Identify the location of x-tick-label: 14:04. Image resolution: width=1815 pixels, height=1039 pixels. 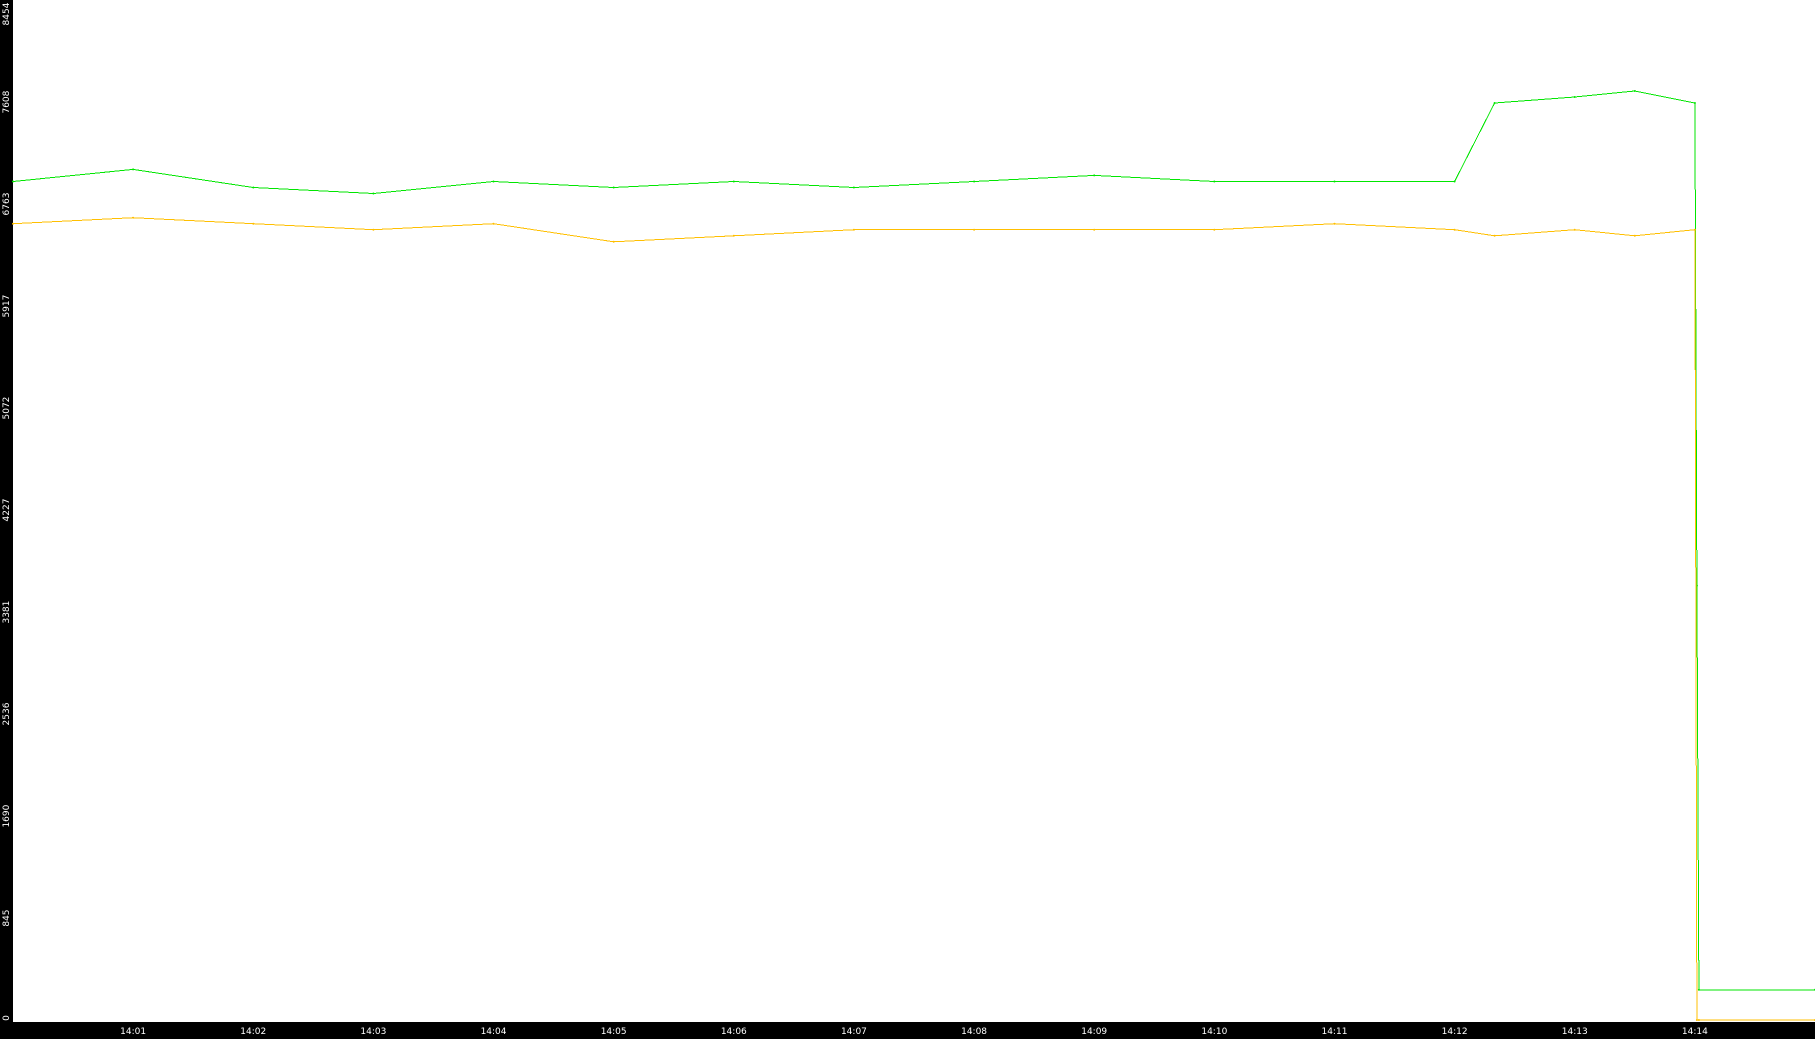
(494, 1032).